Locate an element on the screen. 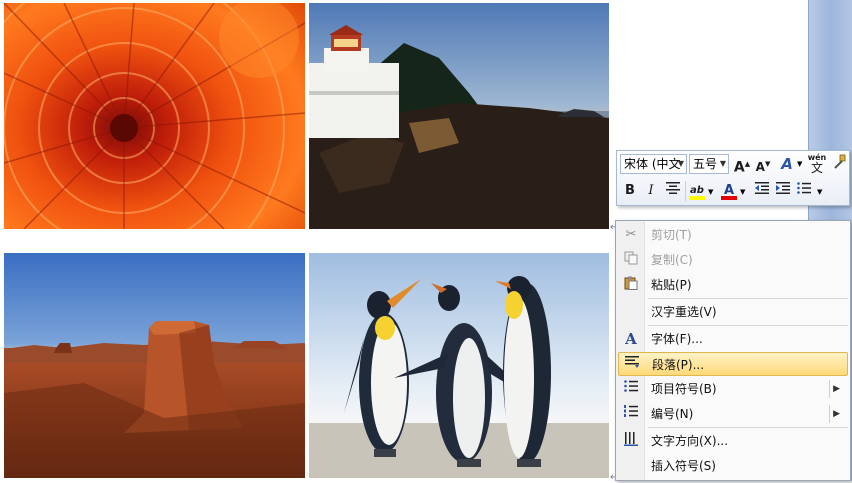 This screenshot has height=483, width=852. menu-item-paste: 粘贴(P) is located at coordinates (733, 285).